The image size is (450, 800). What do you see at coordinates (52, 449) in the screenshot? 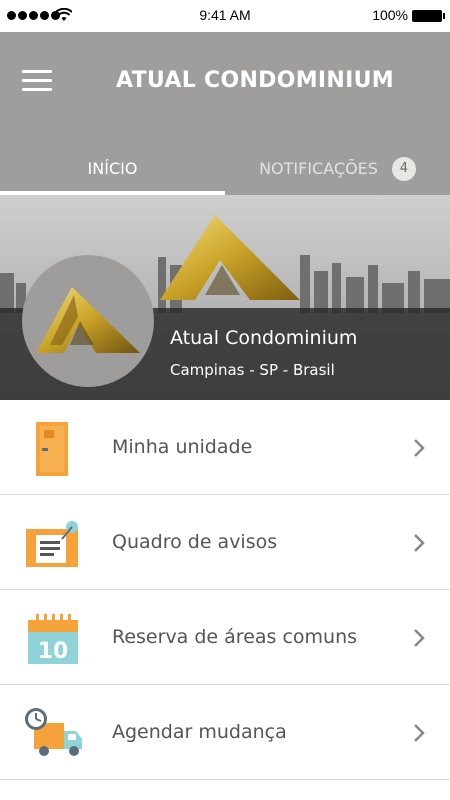
I see `door-icon` at bounding box center [52, 449].